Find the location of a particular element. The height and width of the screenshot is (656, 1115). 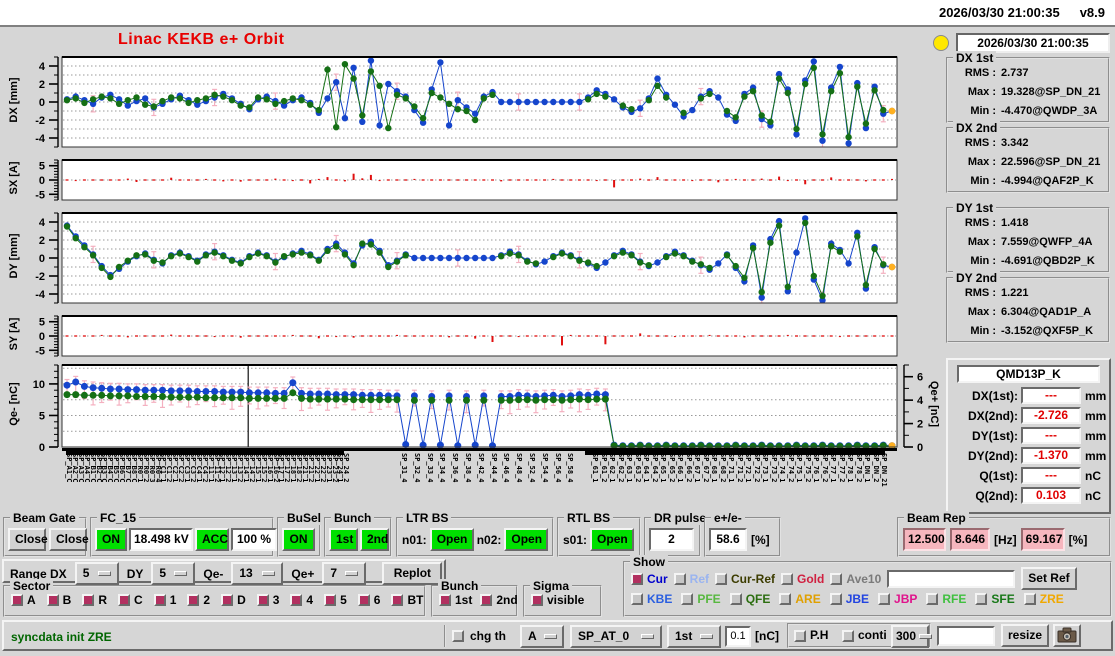

range-qep-dropdown: 7 is located at coordinates (344, 573).